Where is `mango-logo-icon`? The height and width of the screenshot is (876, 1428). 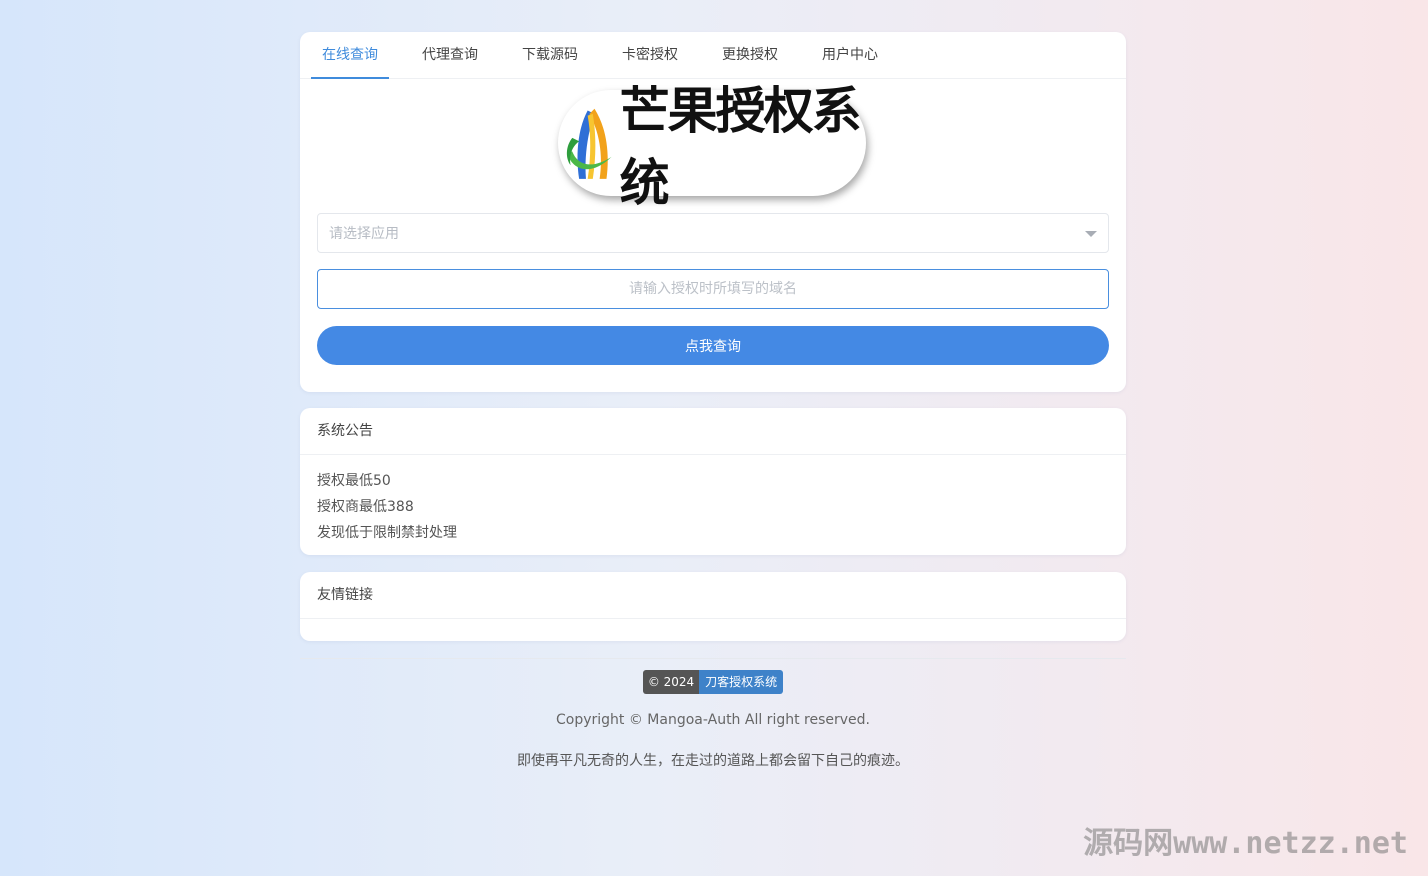 mango-logo-icon is located at coordinates (589, 143).